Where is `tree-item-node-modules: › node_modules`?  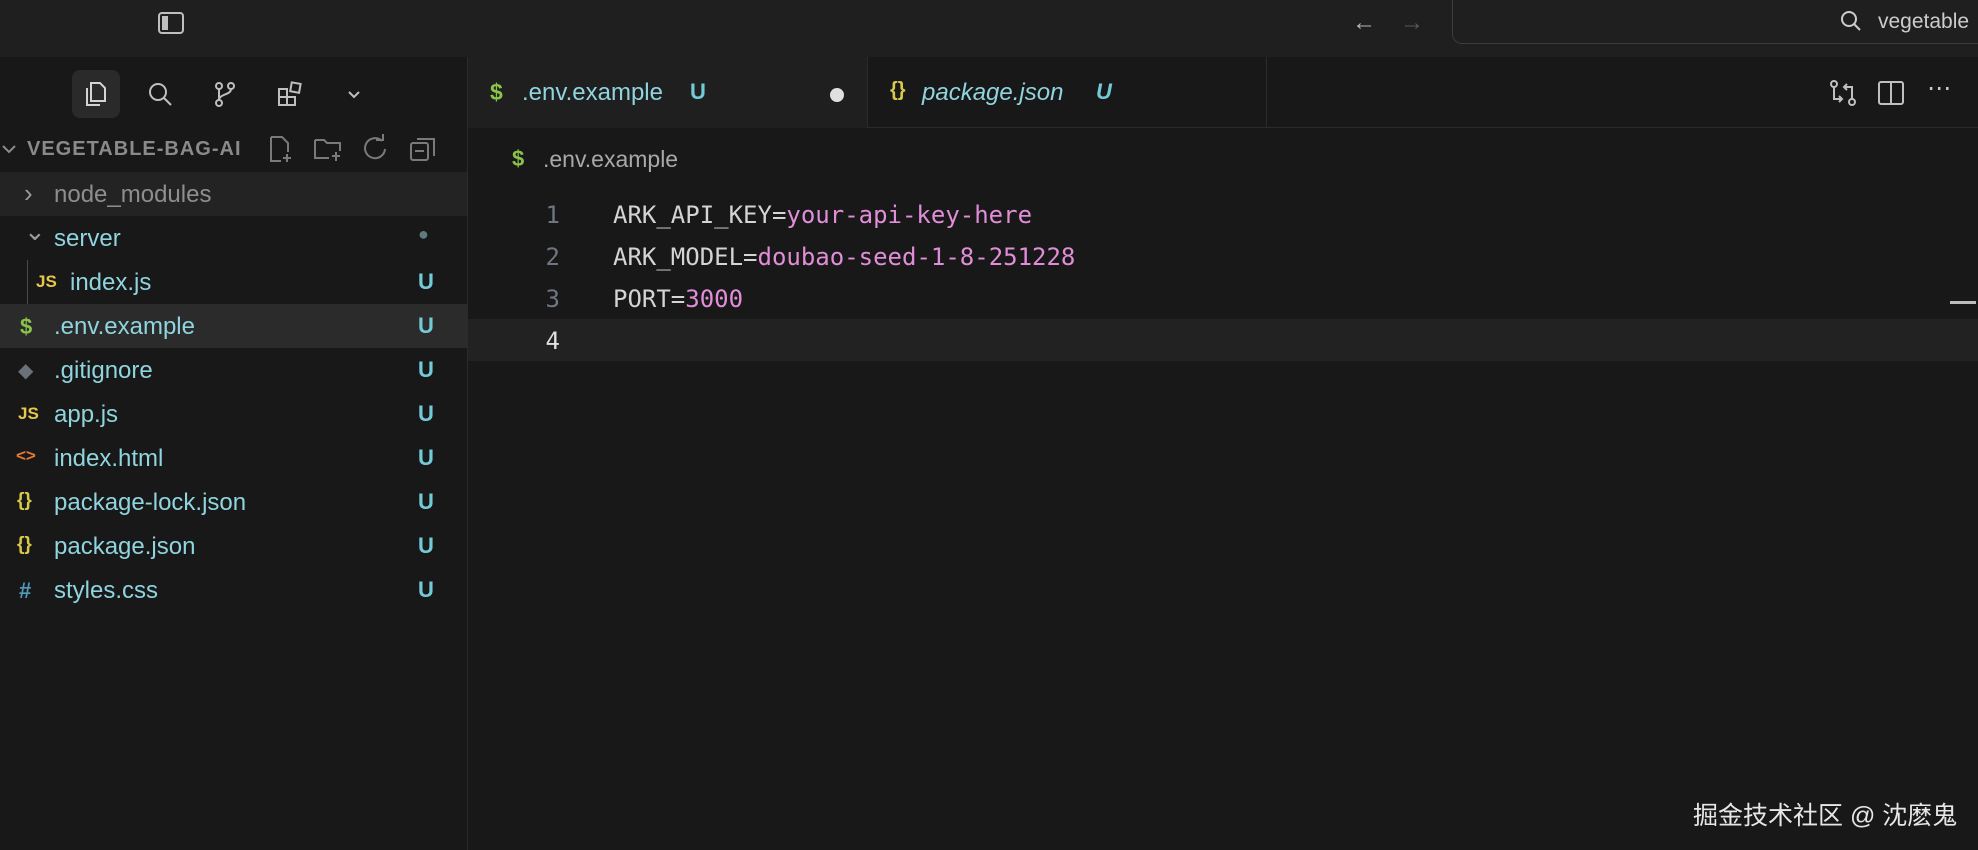
tree-item-node-modules: › node_modules is located at coordinates (233, 194).